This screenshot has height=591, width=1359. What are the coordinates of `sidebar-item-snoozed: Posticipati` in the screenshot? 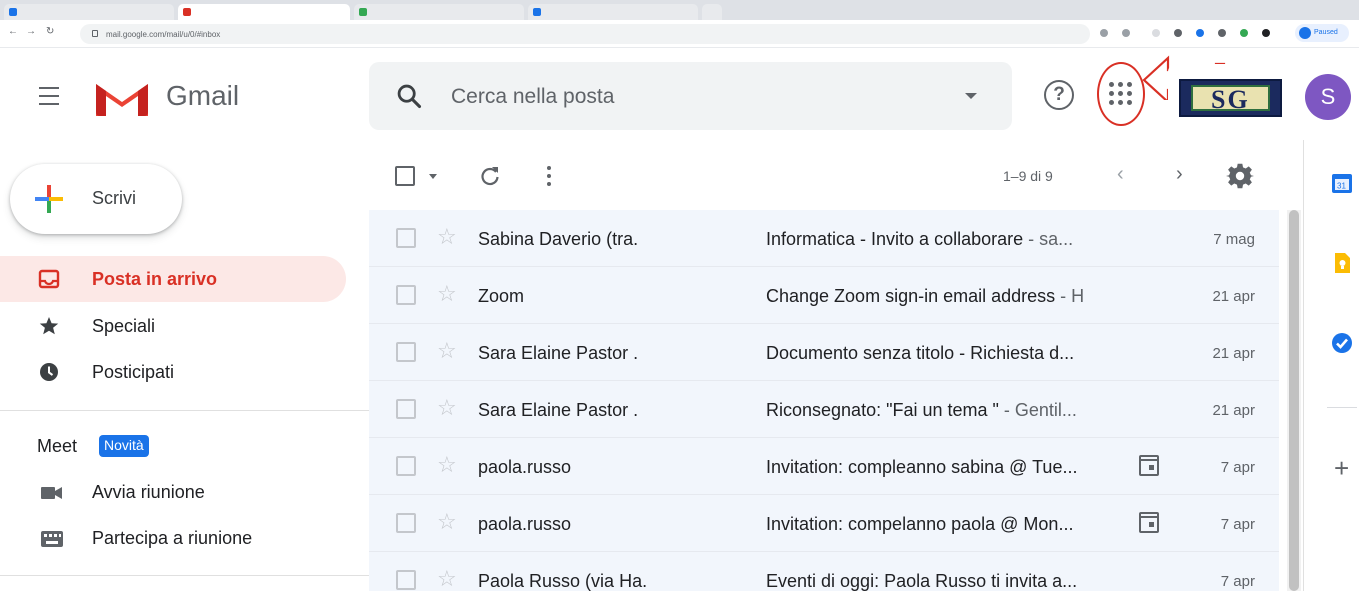 It's located at (173, 372).